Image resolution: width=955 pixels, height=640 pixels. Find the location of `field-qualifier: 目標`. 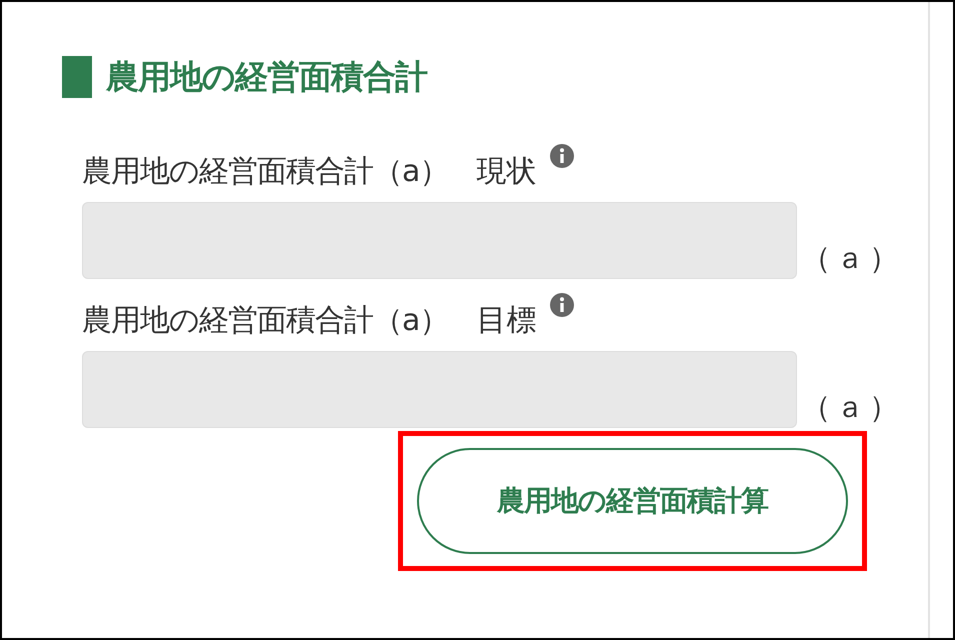

field-qualifier: 目標 is located at coordinates (506, 321).